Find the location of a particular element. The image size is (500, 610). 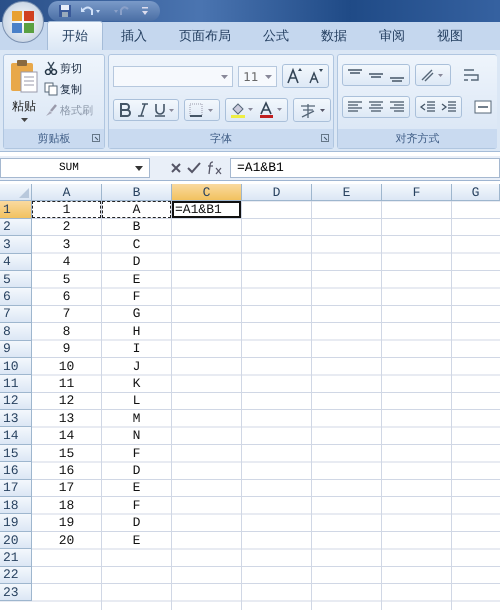

table-cell-text: 13 is located at coordinates (67, 418).